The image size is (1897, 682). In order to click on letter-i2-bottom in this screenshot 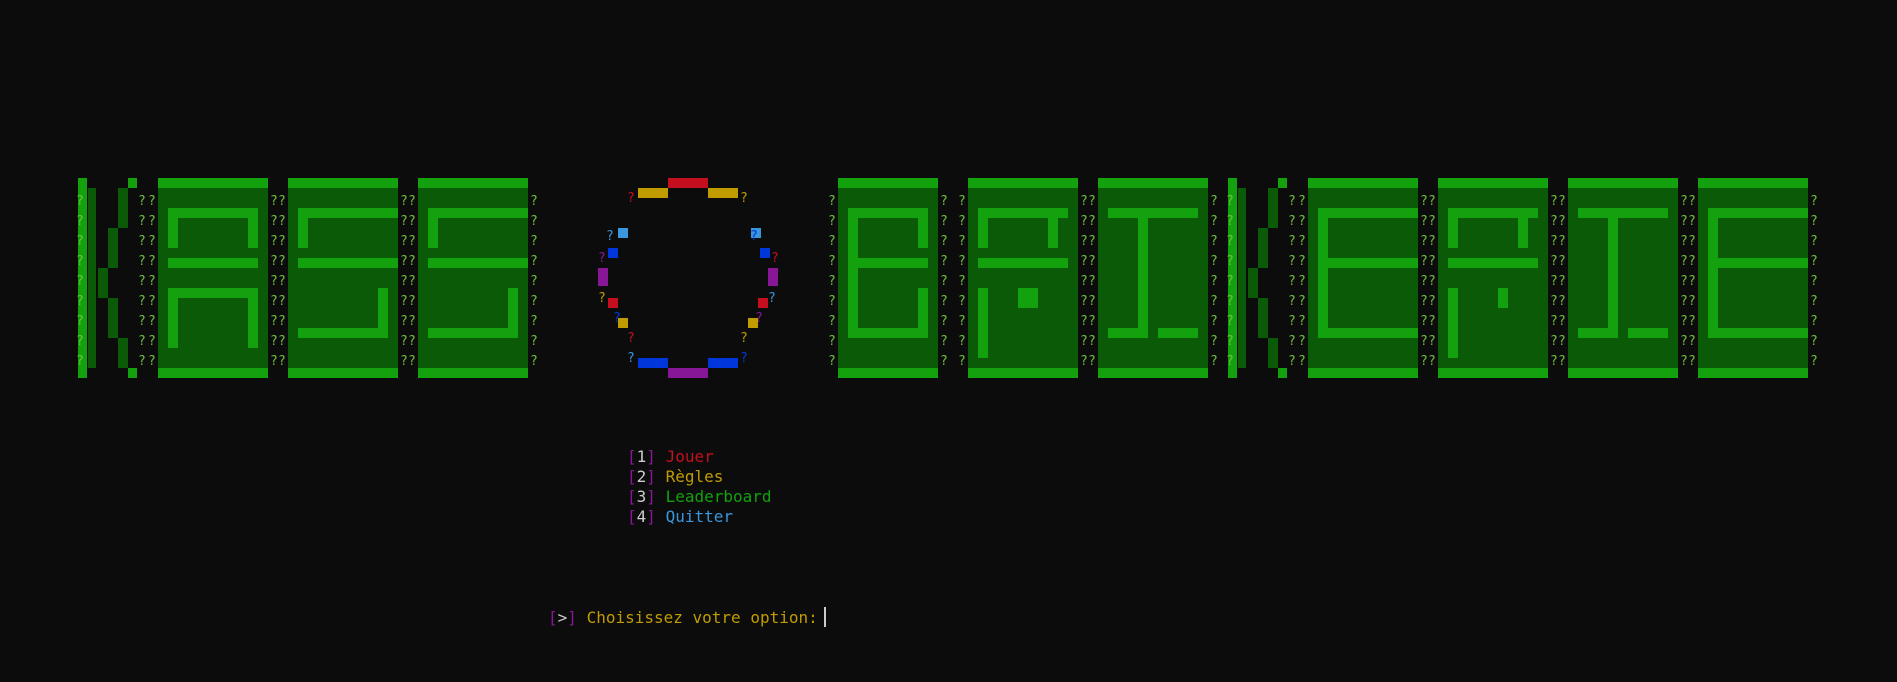, I will do `click(1623, 373)`.